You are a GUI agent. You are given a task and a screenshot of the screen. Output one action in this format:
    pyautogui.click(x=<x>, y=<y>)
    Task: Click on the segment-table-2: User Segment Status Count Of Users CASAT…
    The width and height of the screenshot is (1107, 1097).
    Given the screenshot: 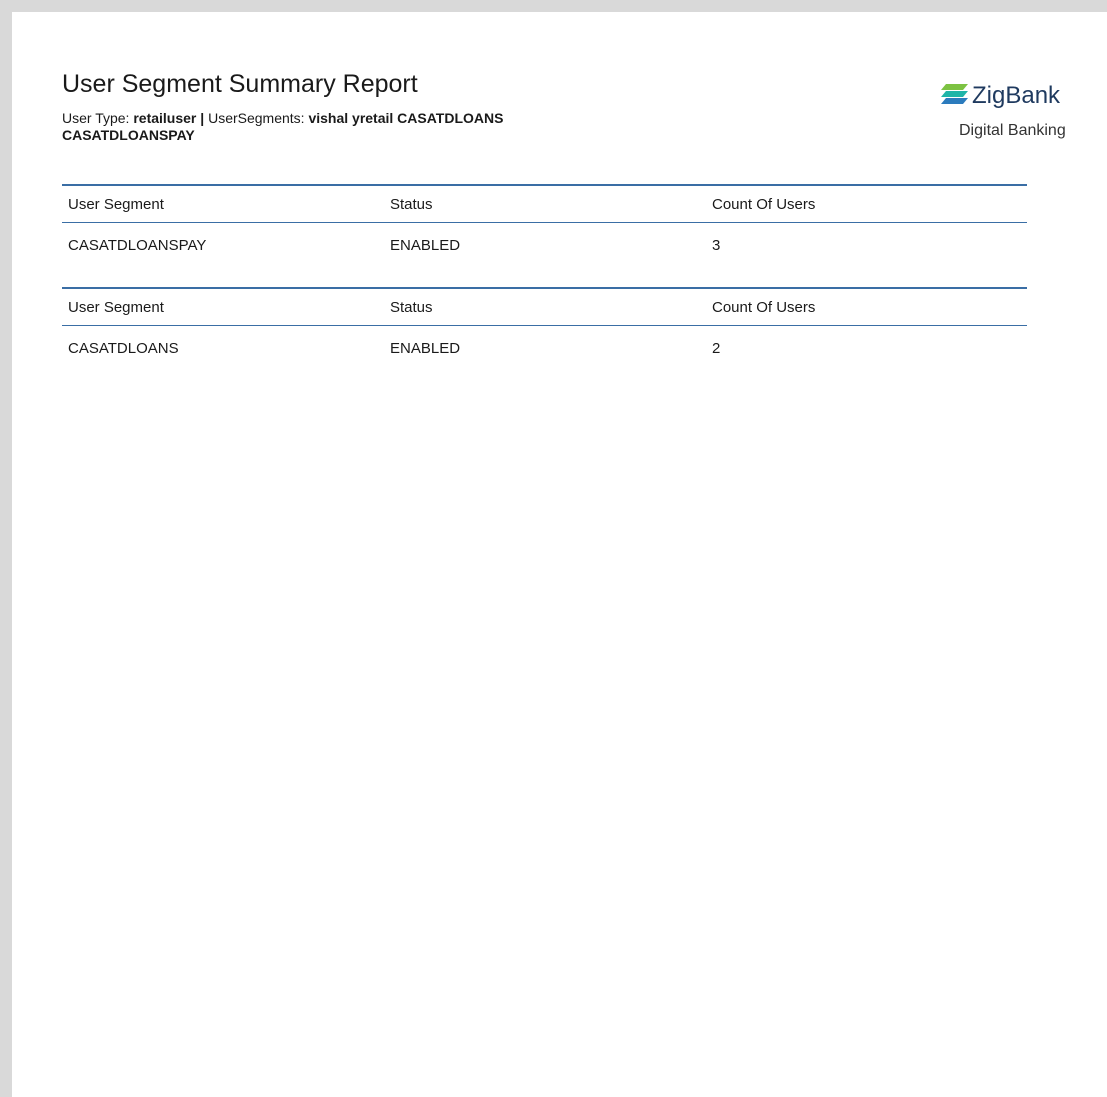 What is the action you would take?
    pyautogui.click(x=544, y=328)
    